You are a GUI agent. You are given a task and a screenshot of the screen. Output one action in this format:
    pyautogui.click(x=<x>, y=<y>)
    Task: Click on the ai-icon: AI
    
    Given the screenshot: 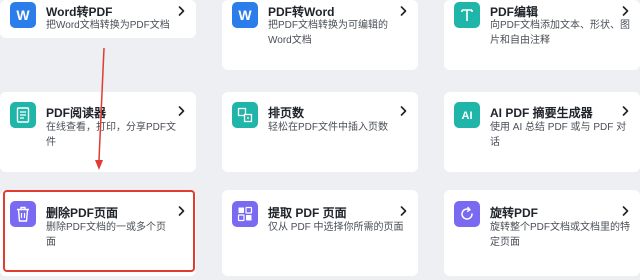 What is the action you would take?
    pyautogui.click(x=467, y=115)
    